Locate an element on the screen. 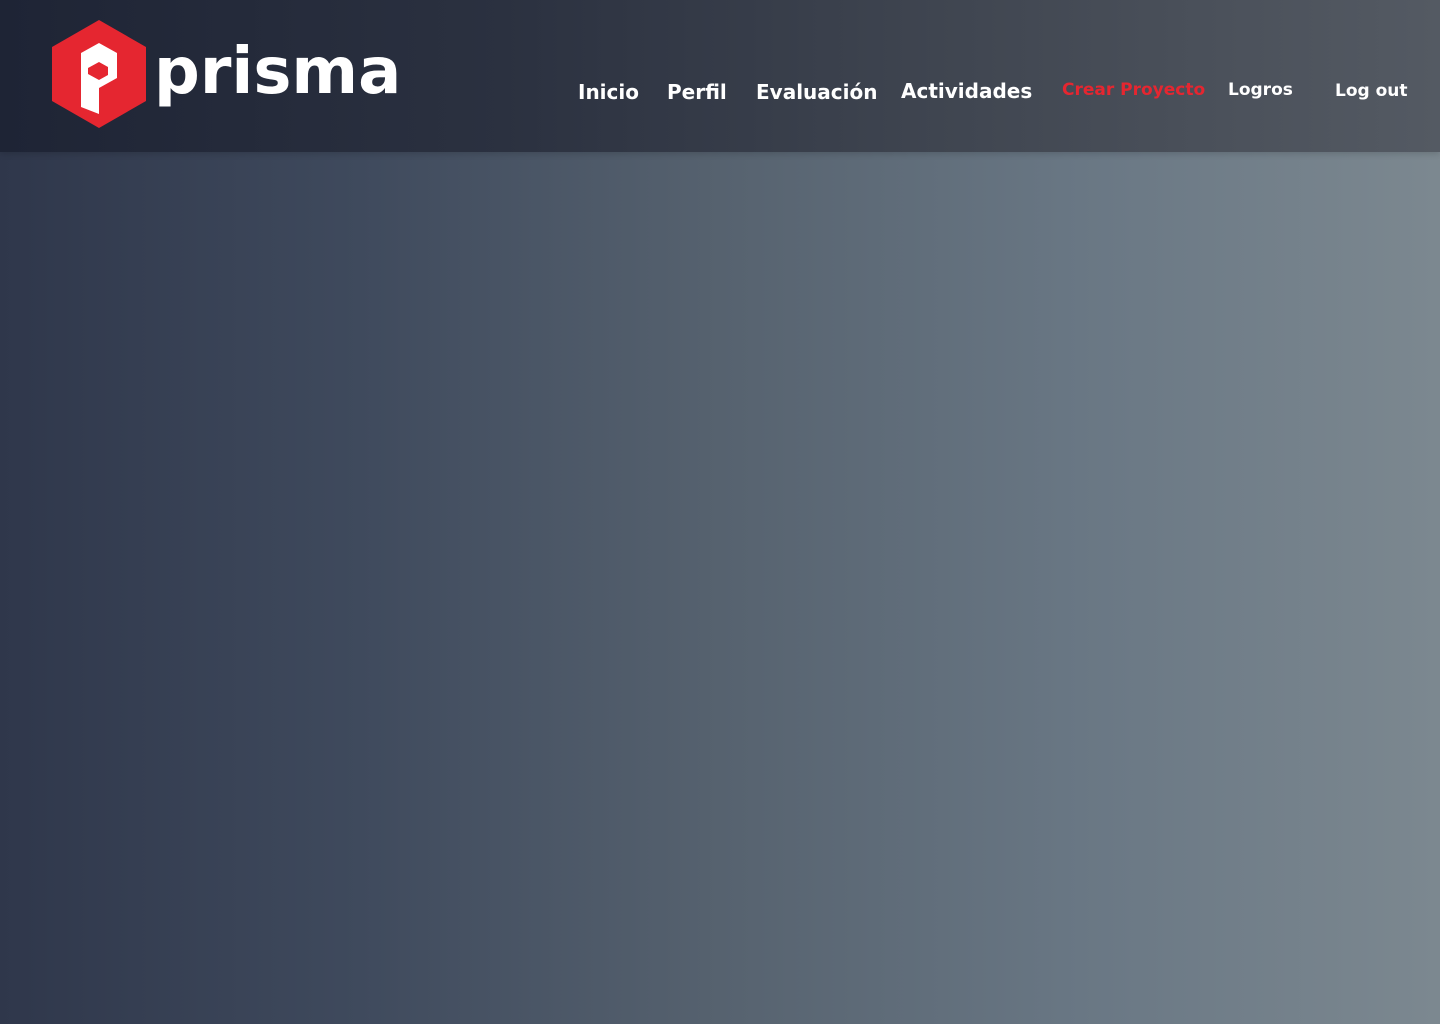  nav-item-perfil: Perfil is located at coordinates (697, 92).